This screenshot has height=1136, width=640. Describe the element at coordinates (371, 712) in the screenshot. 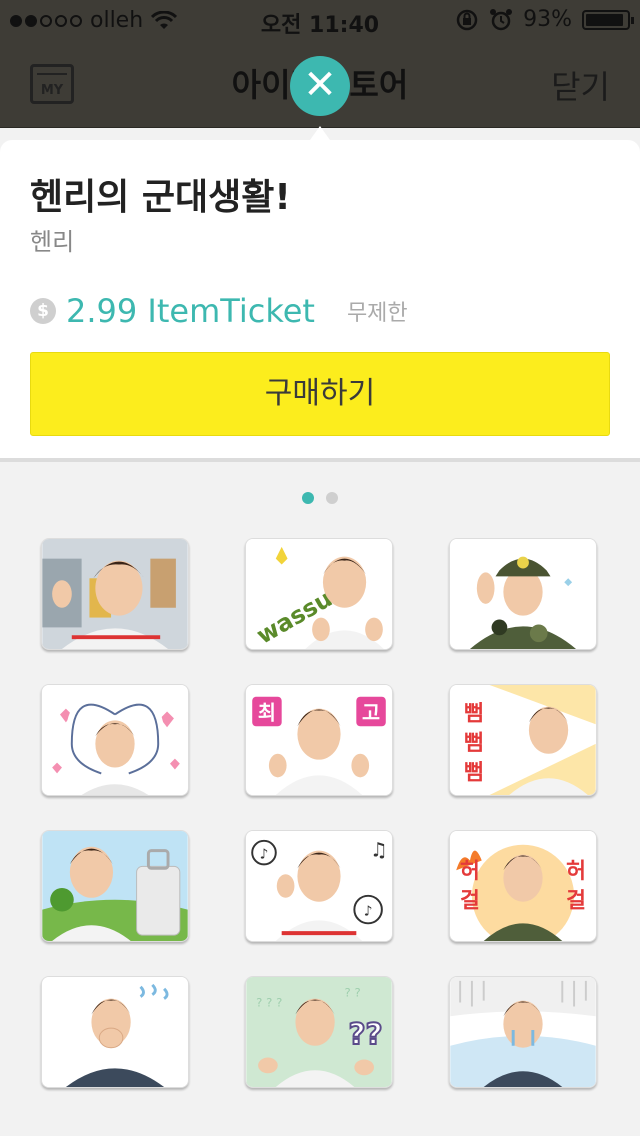

I see `svg-text: 고` at that location.